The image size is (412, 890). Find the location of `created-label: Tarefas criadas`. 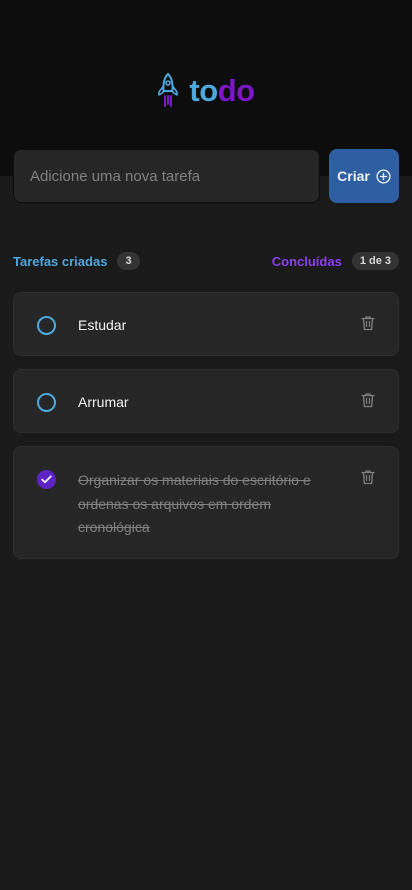

created-label: Tarefas criadas is located at coordinates (60, 261).